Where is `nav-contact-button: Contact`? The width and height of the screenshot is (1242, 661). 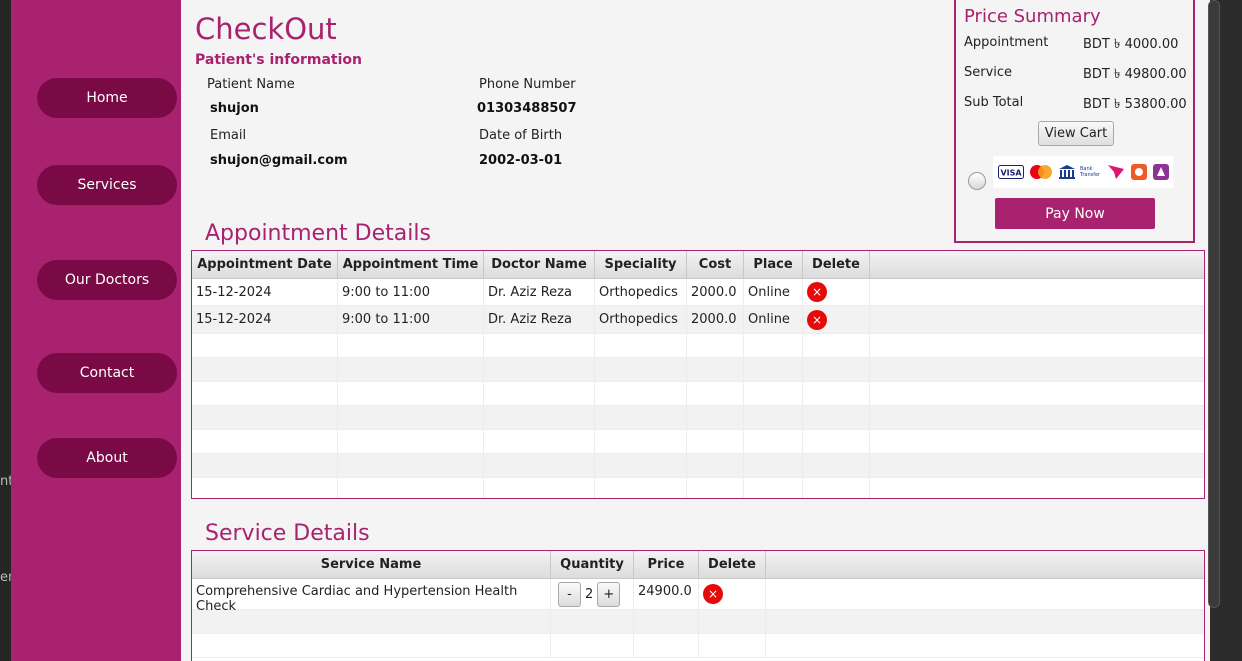
nav-contact-button: Contact is located at coordinates (107, 373).